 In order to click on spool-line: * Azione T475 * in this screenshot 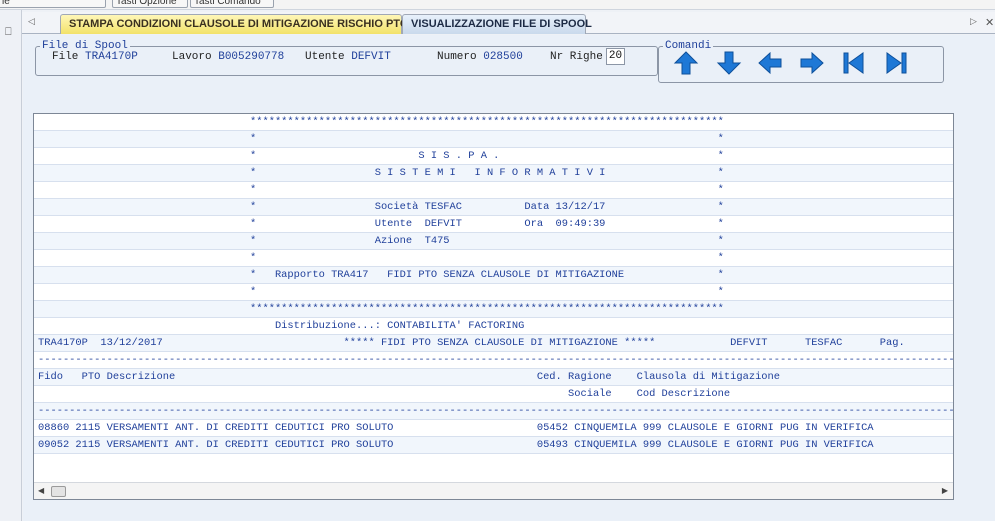, I will do `click(493, 241)`.